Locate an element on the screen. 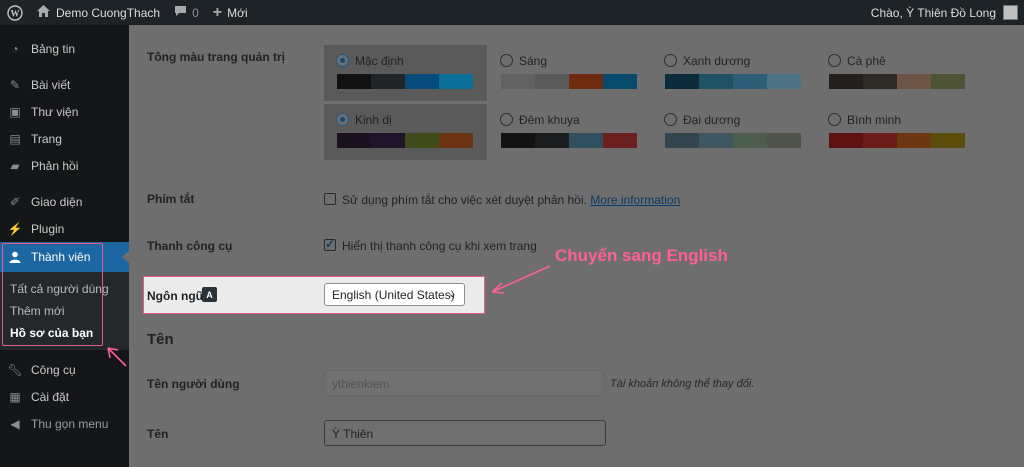  shortcuts-checkbox is located at coordinates (330, 199).